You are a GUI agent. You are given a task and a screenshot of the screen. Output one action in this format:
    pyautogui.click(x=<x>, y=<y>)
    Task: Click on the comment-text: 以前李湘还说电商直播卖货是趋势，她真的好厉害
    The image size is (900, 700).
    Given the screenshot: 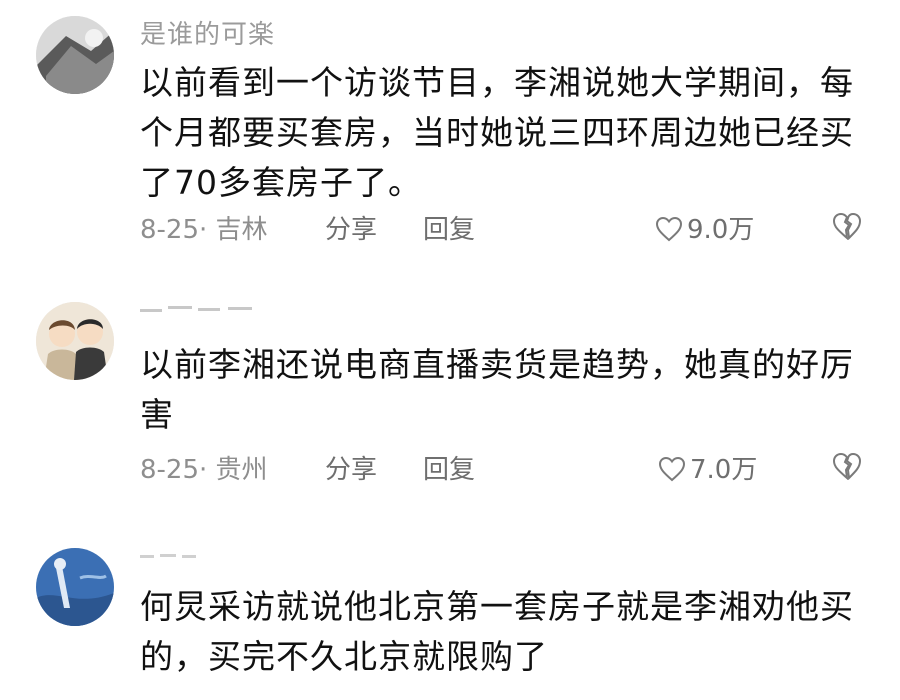 What is the action you would take?
    pyautogui.click(x=497, y=389)
    